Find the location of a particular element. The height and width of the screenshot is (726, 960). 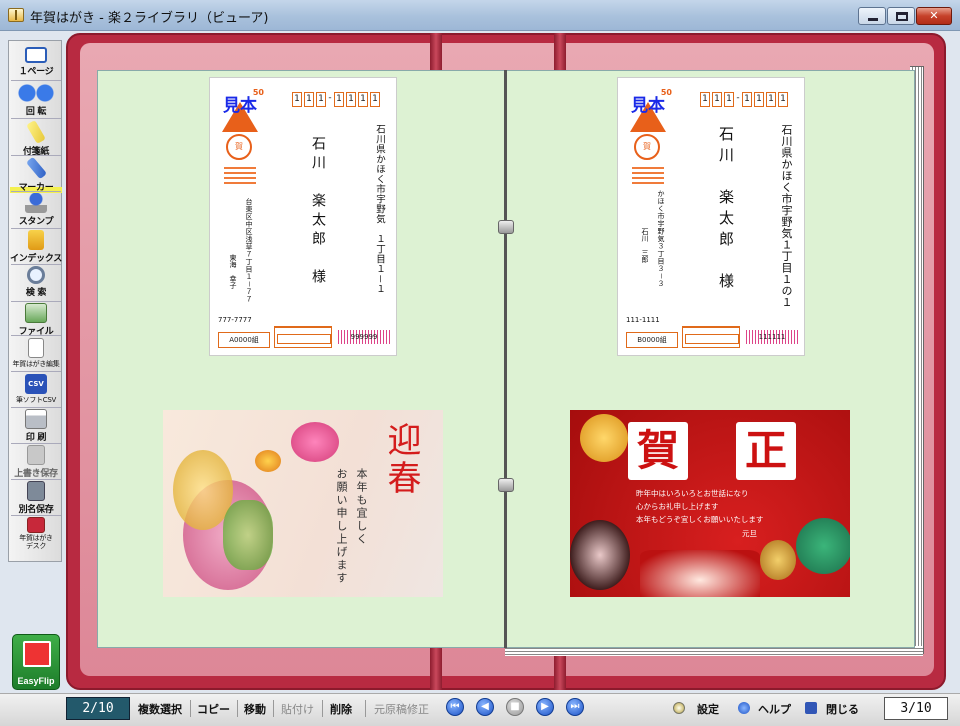

postage-stamp: 50 見本 賀 is located at coordinates (649, 136).